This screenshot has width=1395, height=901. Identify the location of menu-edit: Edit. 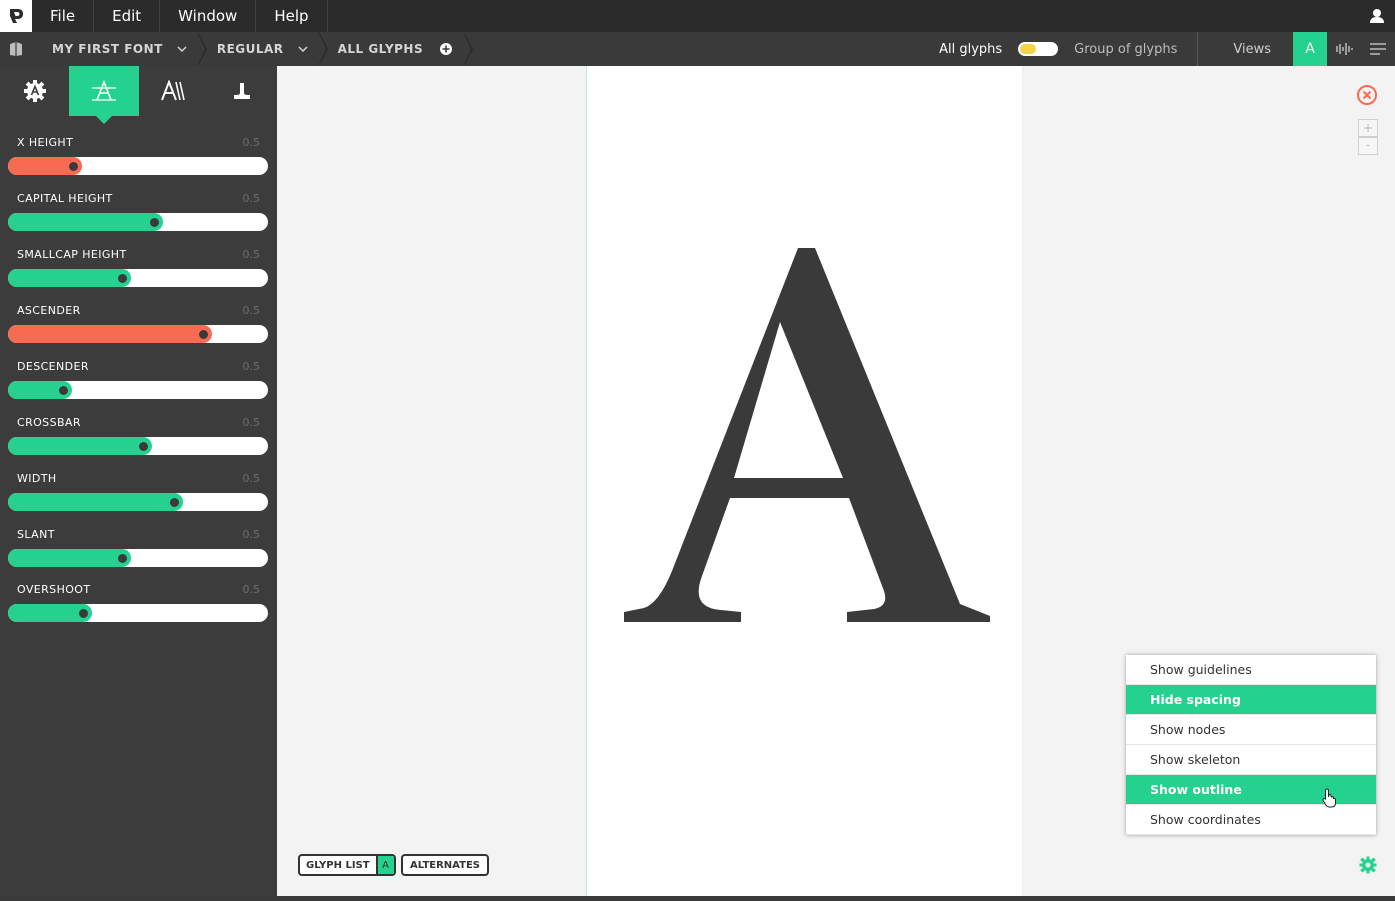
(127, 16).